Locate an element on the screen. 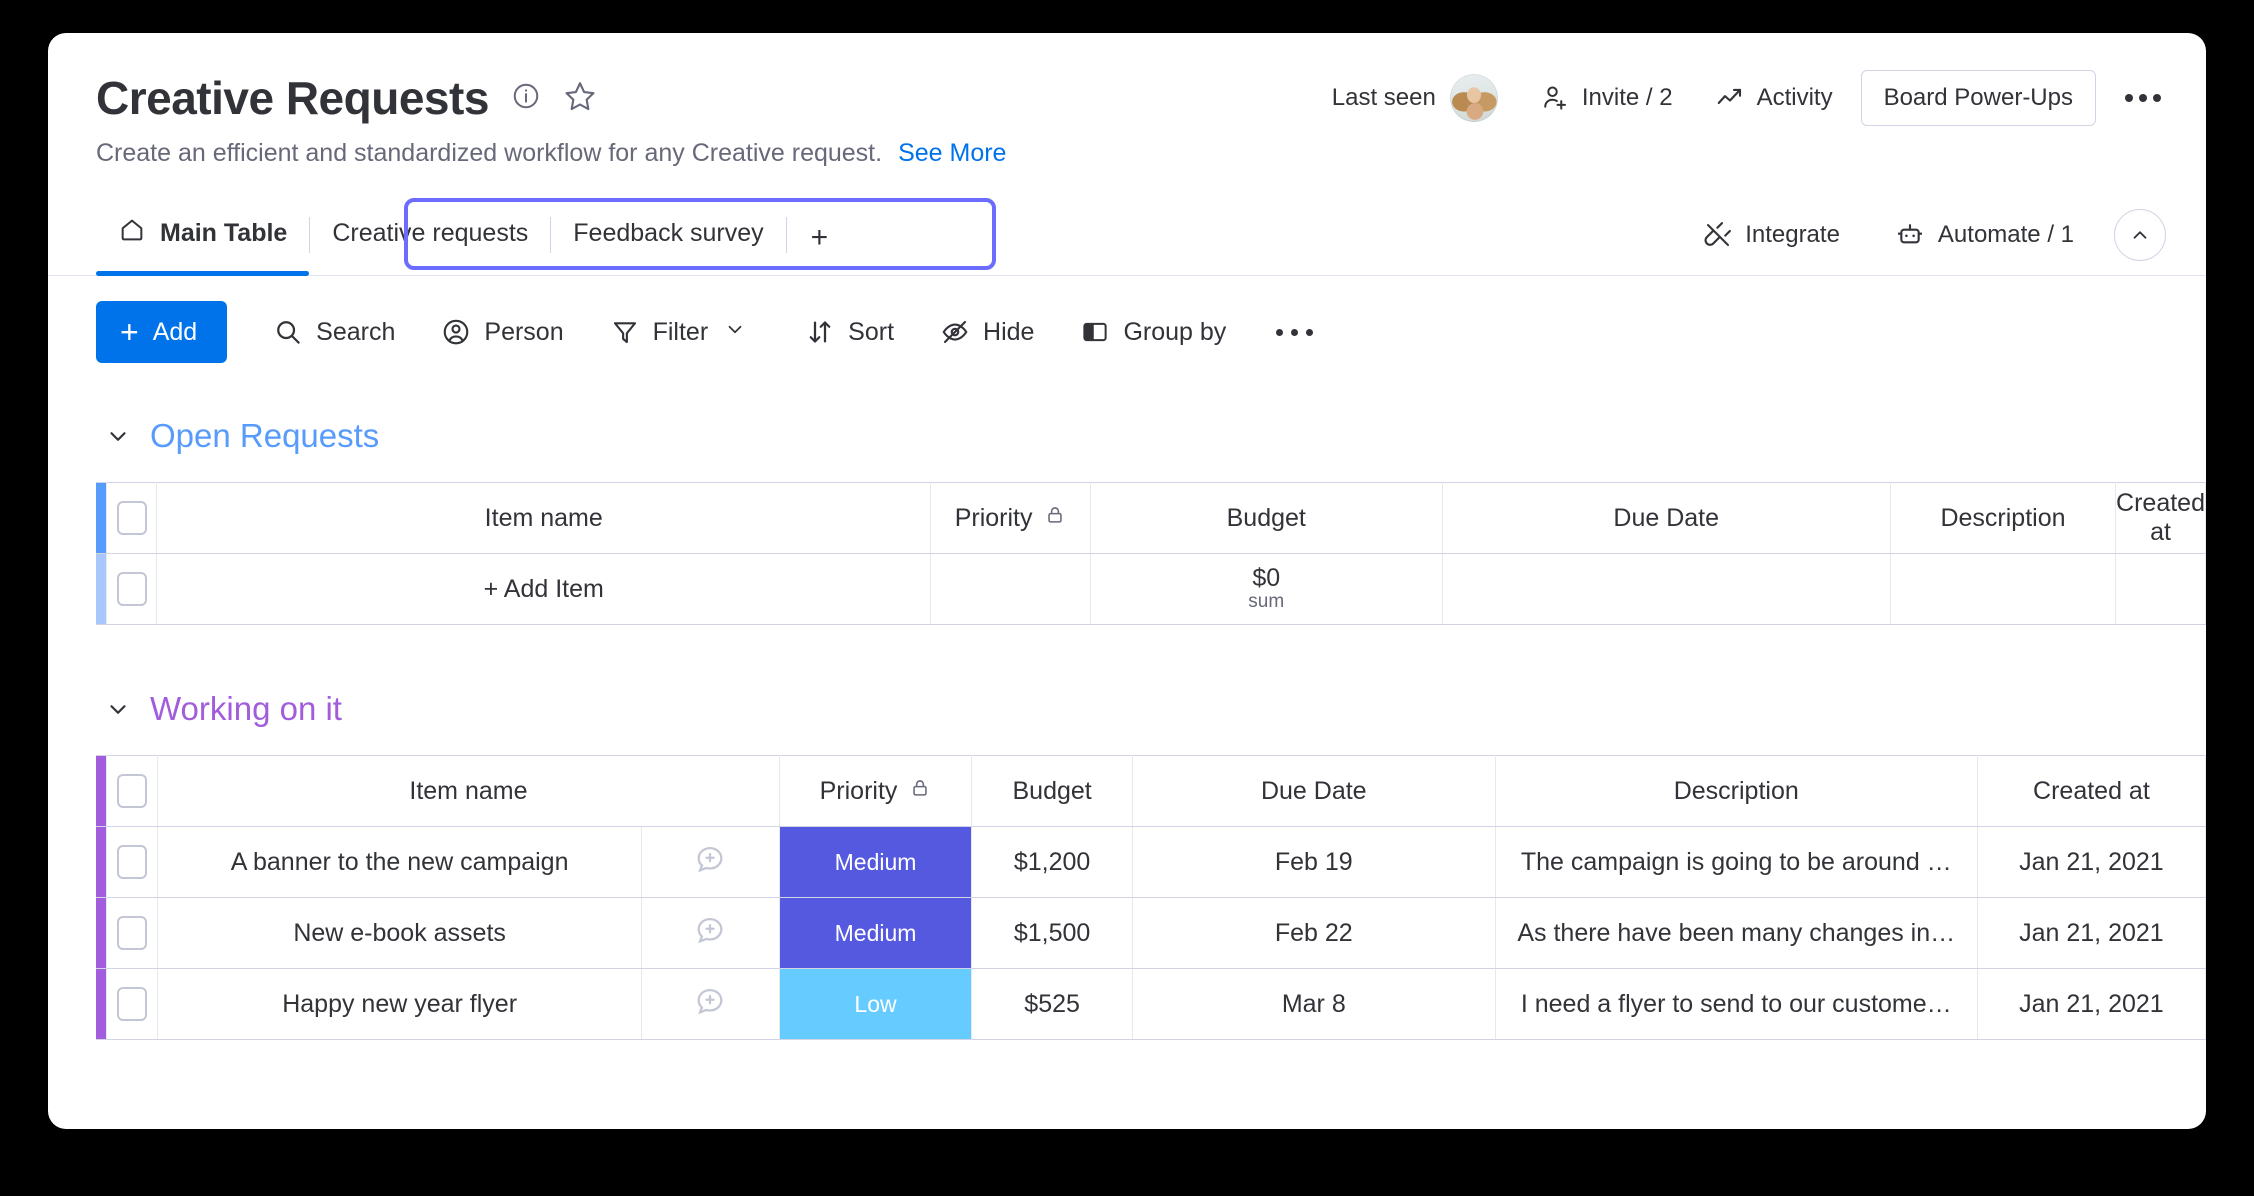 This screenshot has width=2254, height=1196. due-date-summary-cell is located at coordinates (1666, 589).